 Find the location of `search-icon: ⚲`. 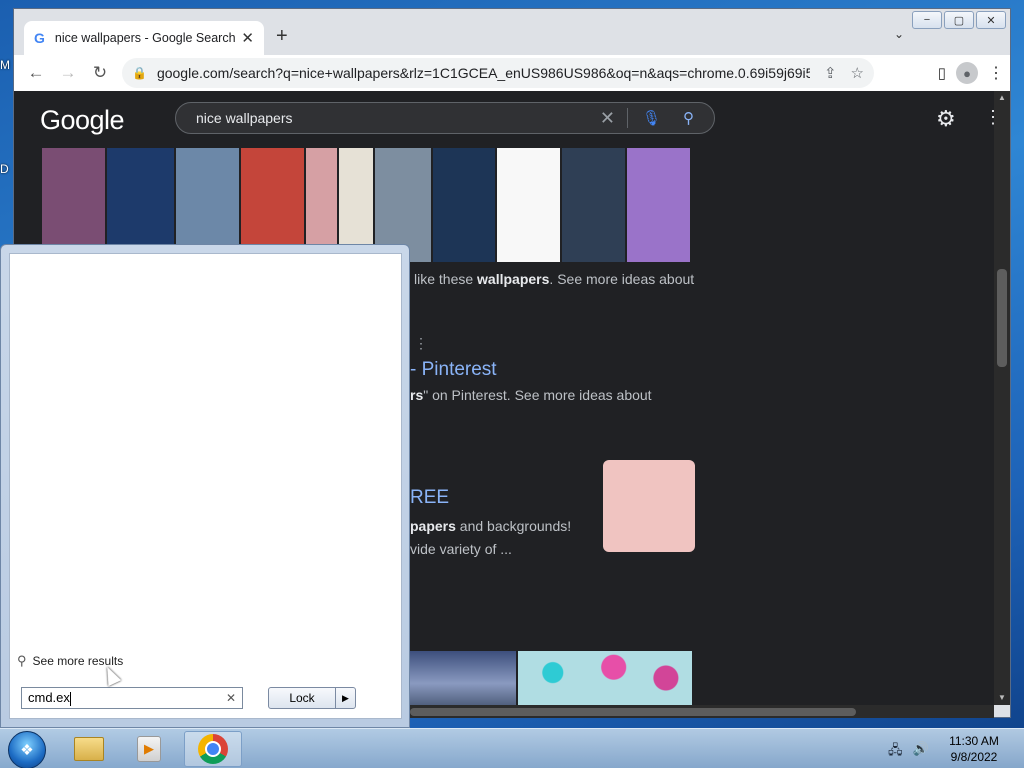

search-icon: ⚲ is located at coordinates (688, 118).